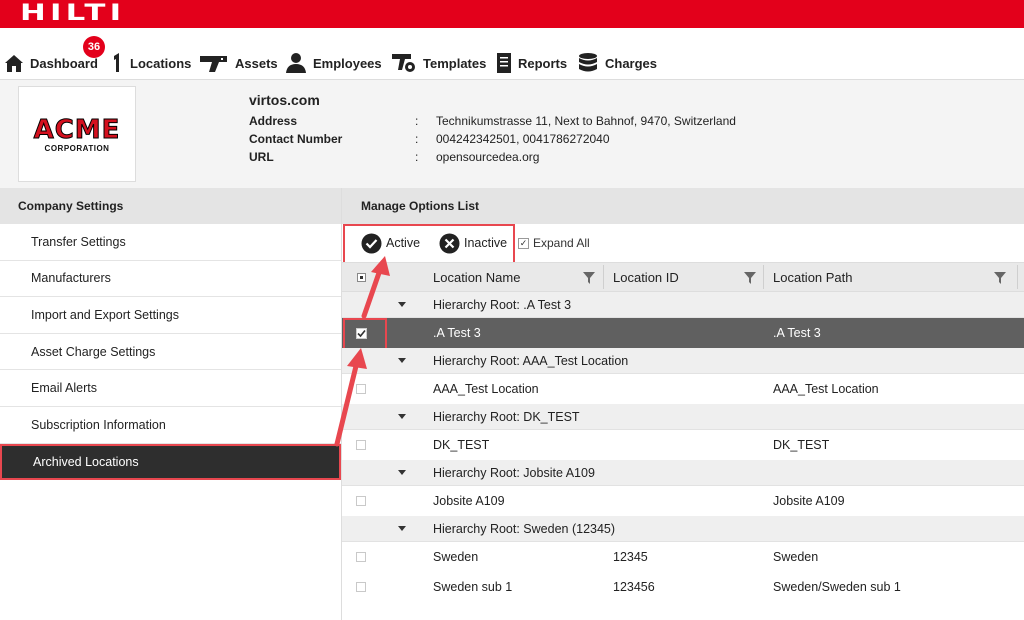 This screenshot has width=1024, height=620. I want to click on nav-locations: Locations, so click(150, 63).